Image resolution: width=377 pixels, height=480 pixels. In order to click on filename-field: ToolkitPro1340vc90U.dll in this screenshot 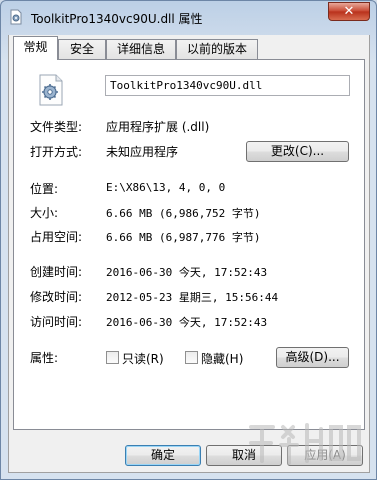, I will do `click(227, 85)`.